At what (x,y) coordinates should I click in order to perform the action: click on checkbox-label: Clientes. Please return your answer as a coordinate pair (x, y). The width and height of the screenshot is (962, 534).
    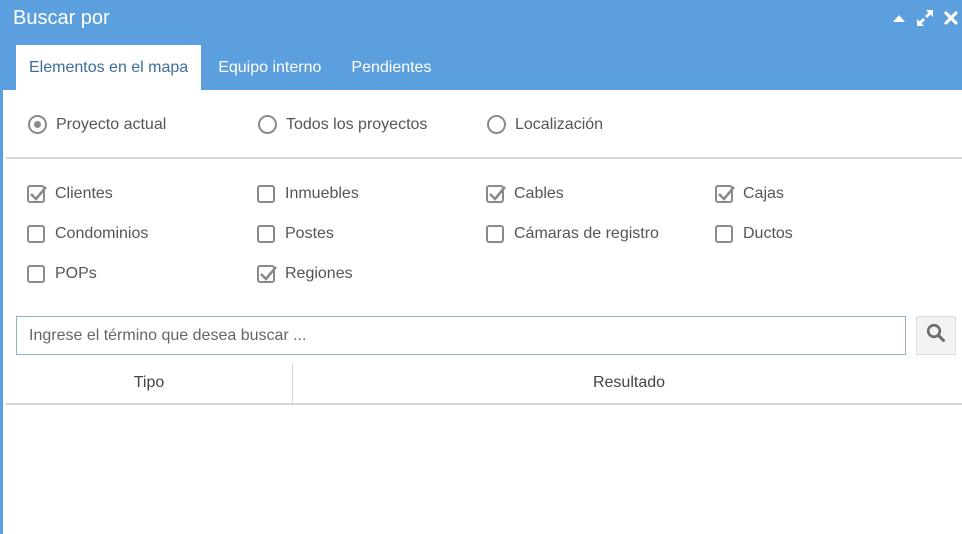
    Looking at the image, I should click on (84, 193).